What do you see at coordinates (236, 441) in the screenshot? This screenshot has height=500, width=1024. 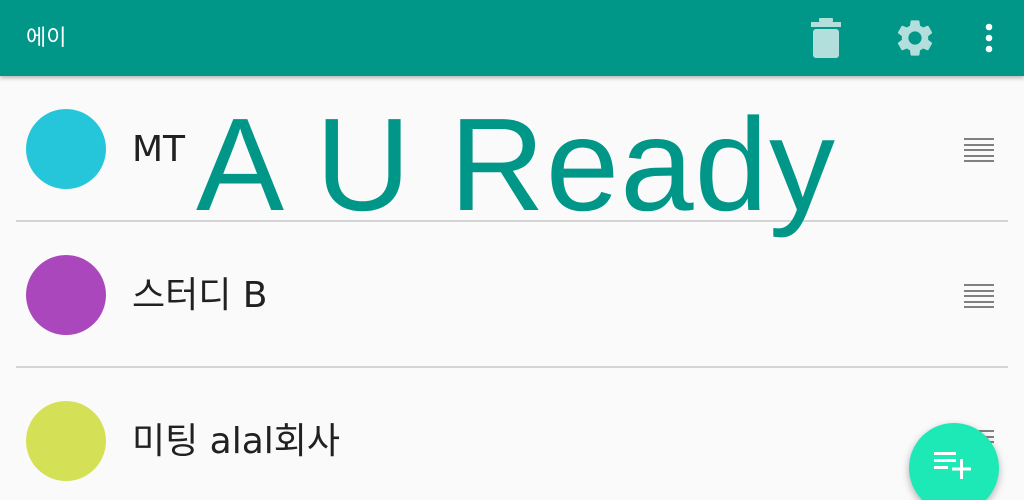 I see `list-item-label: 미팅 alal회사` at bounding box center [236, 441].